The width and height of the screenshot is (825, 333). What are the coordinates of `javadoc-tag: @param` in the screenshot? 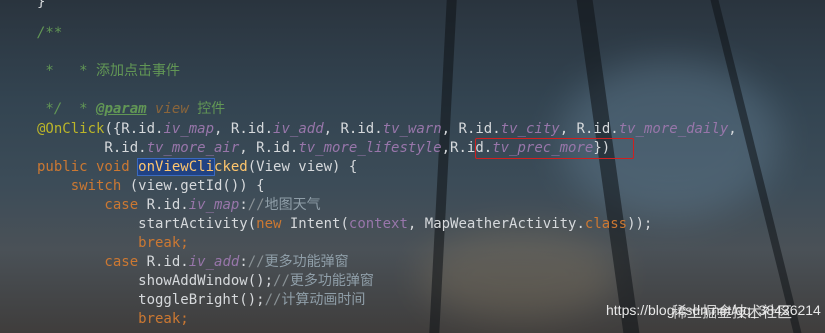 It's located at (121, 109).